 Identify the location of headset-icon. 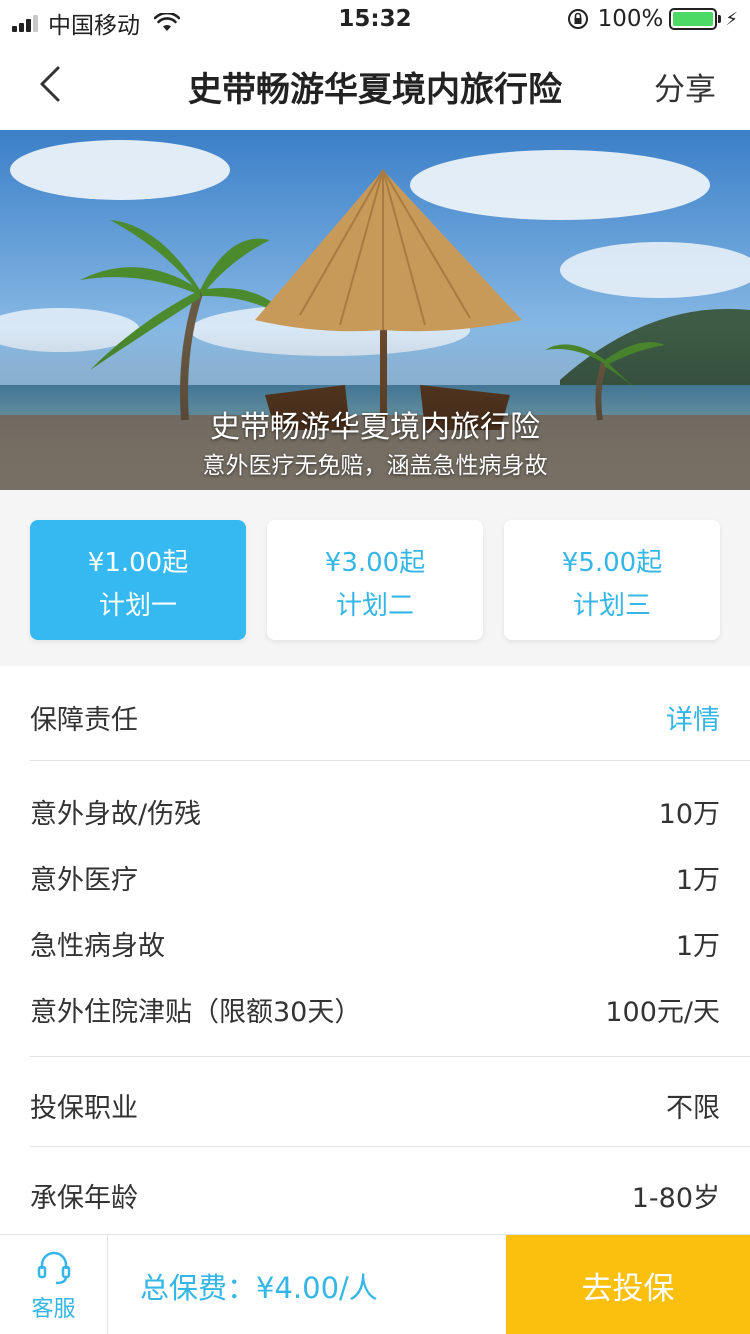
(53, 1268).